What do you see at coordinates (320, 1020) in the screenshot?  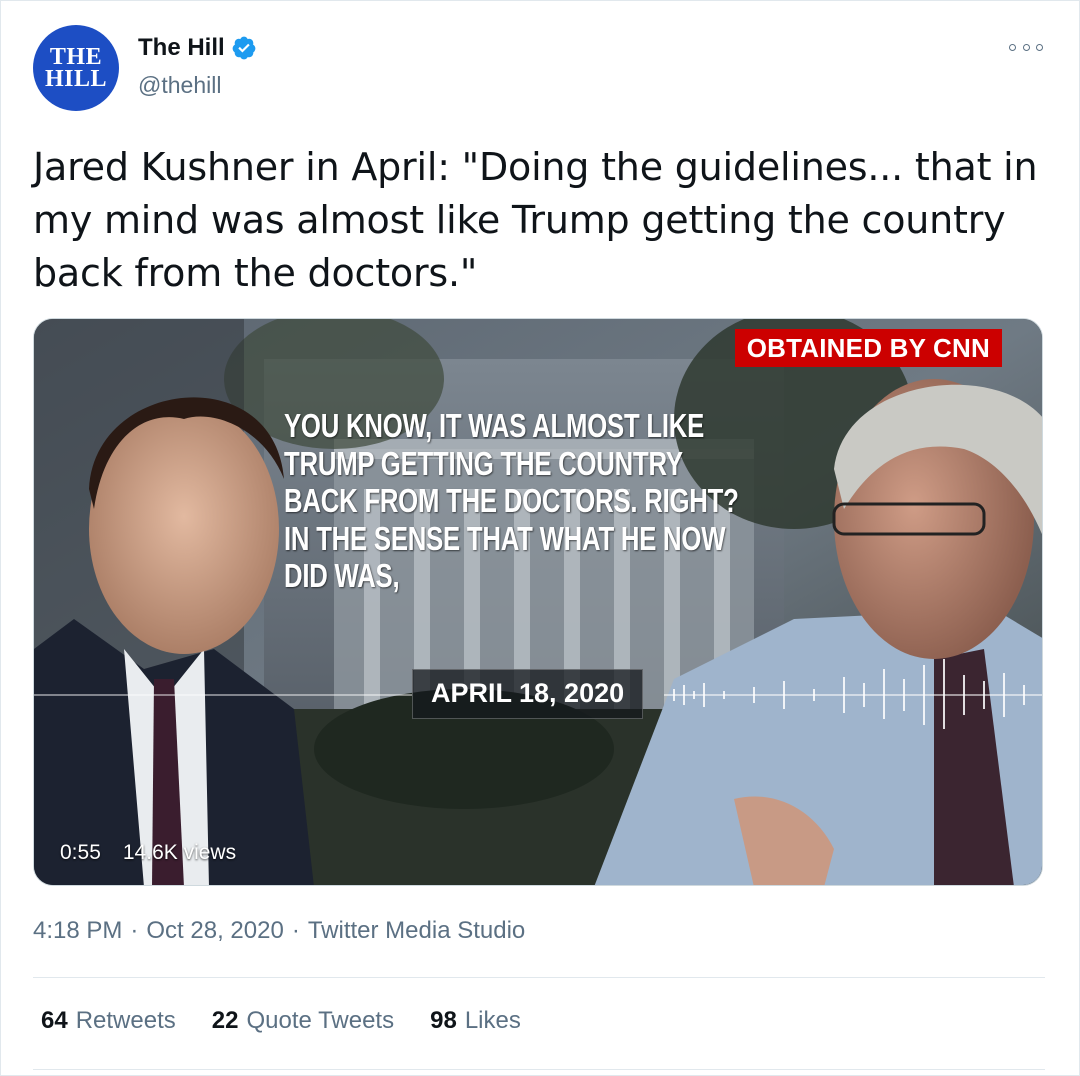 I see `quote-tweets-label: Quote Tweets` at bounding box center [320, 1020].